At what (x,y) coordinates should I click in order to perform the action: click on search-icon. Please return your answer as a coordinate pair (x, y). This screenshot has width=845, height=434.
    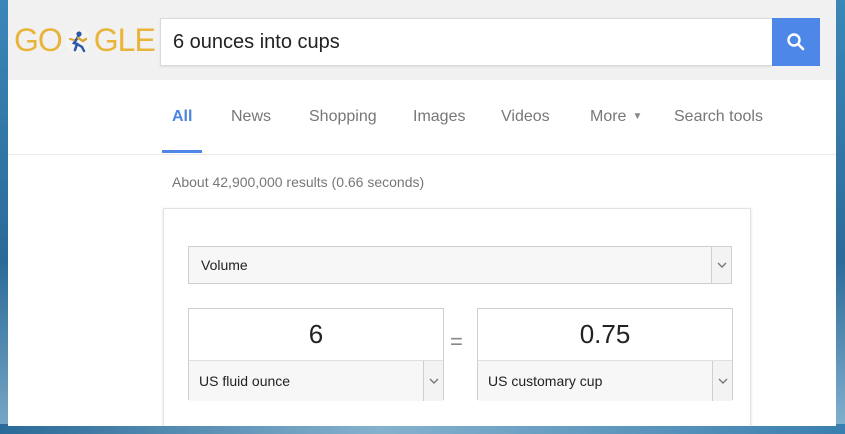
    Looking at the image, I should click on (796, 42).